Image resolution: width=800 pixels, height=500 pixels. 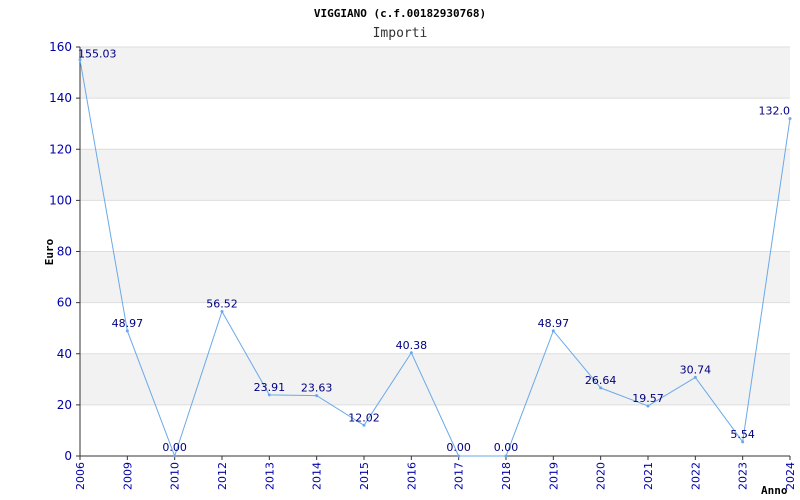 I want to click on x-tick-label: 2006, so click(x=80, y=476).